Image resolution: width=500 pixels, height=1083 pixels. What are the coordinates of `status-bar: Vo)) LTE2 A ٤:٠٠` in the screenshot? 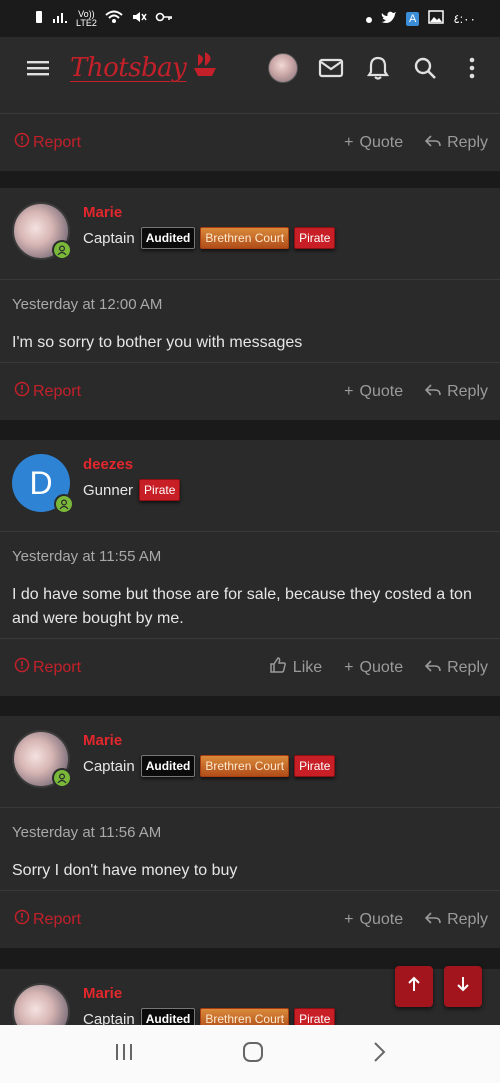 It's located at (250, 18).